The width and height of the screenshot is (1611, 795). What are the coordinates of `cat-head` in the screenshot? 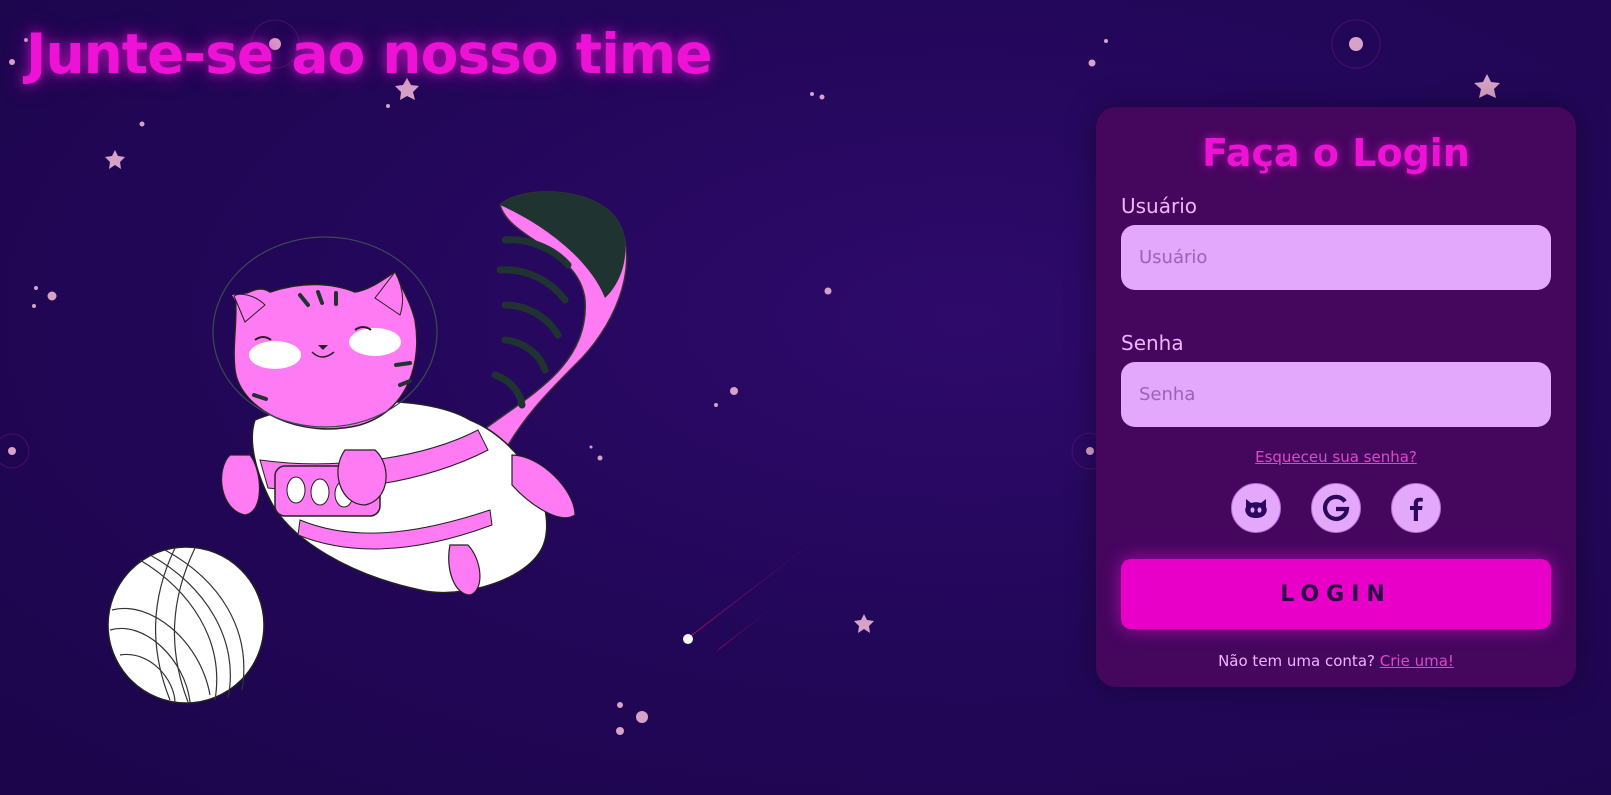 It's located at (325, 333).